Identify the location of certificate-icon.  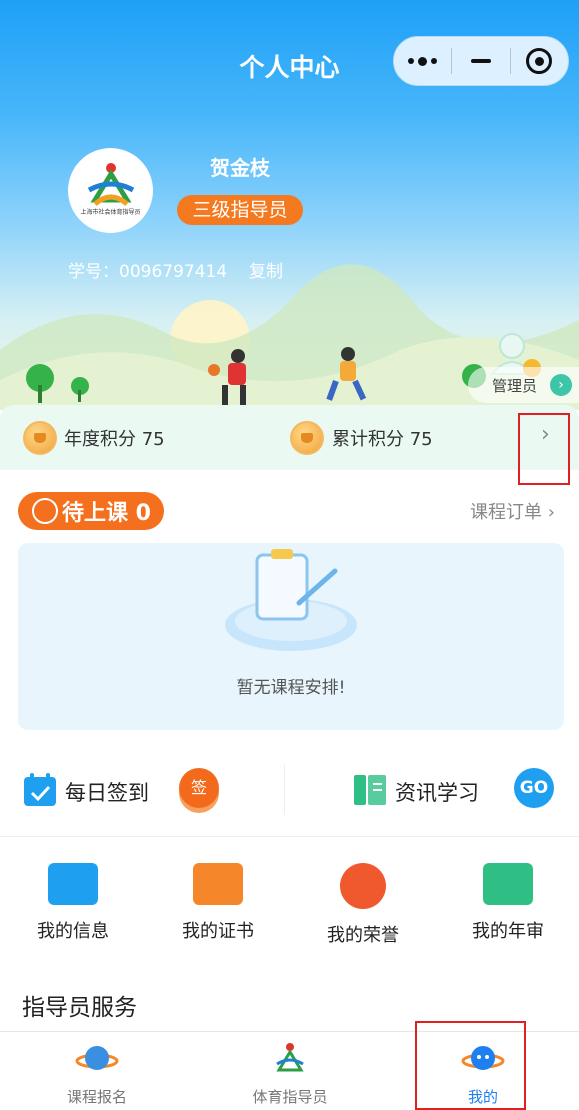
(218, 884).